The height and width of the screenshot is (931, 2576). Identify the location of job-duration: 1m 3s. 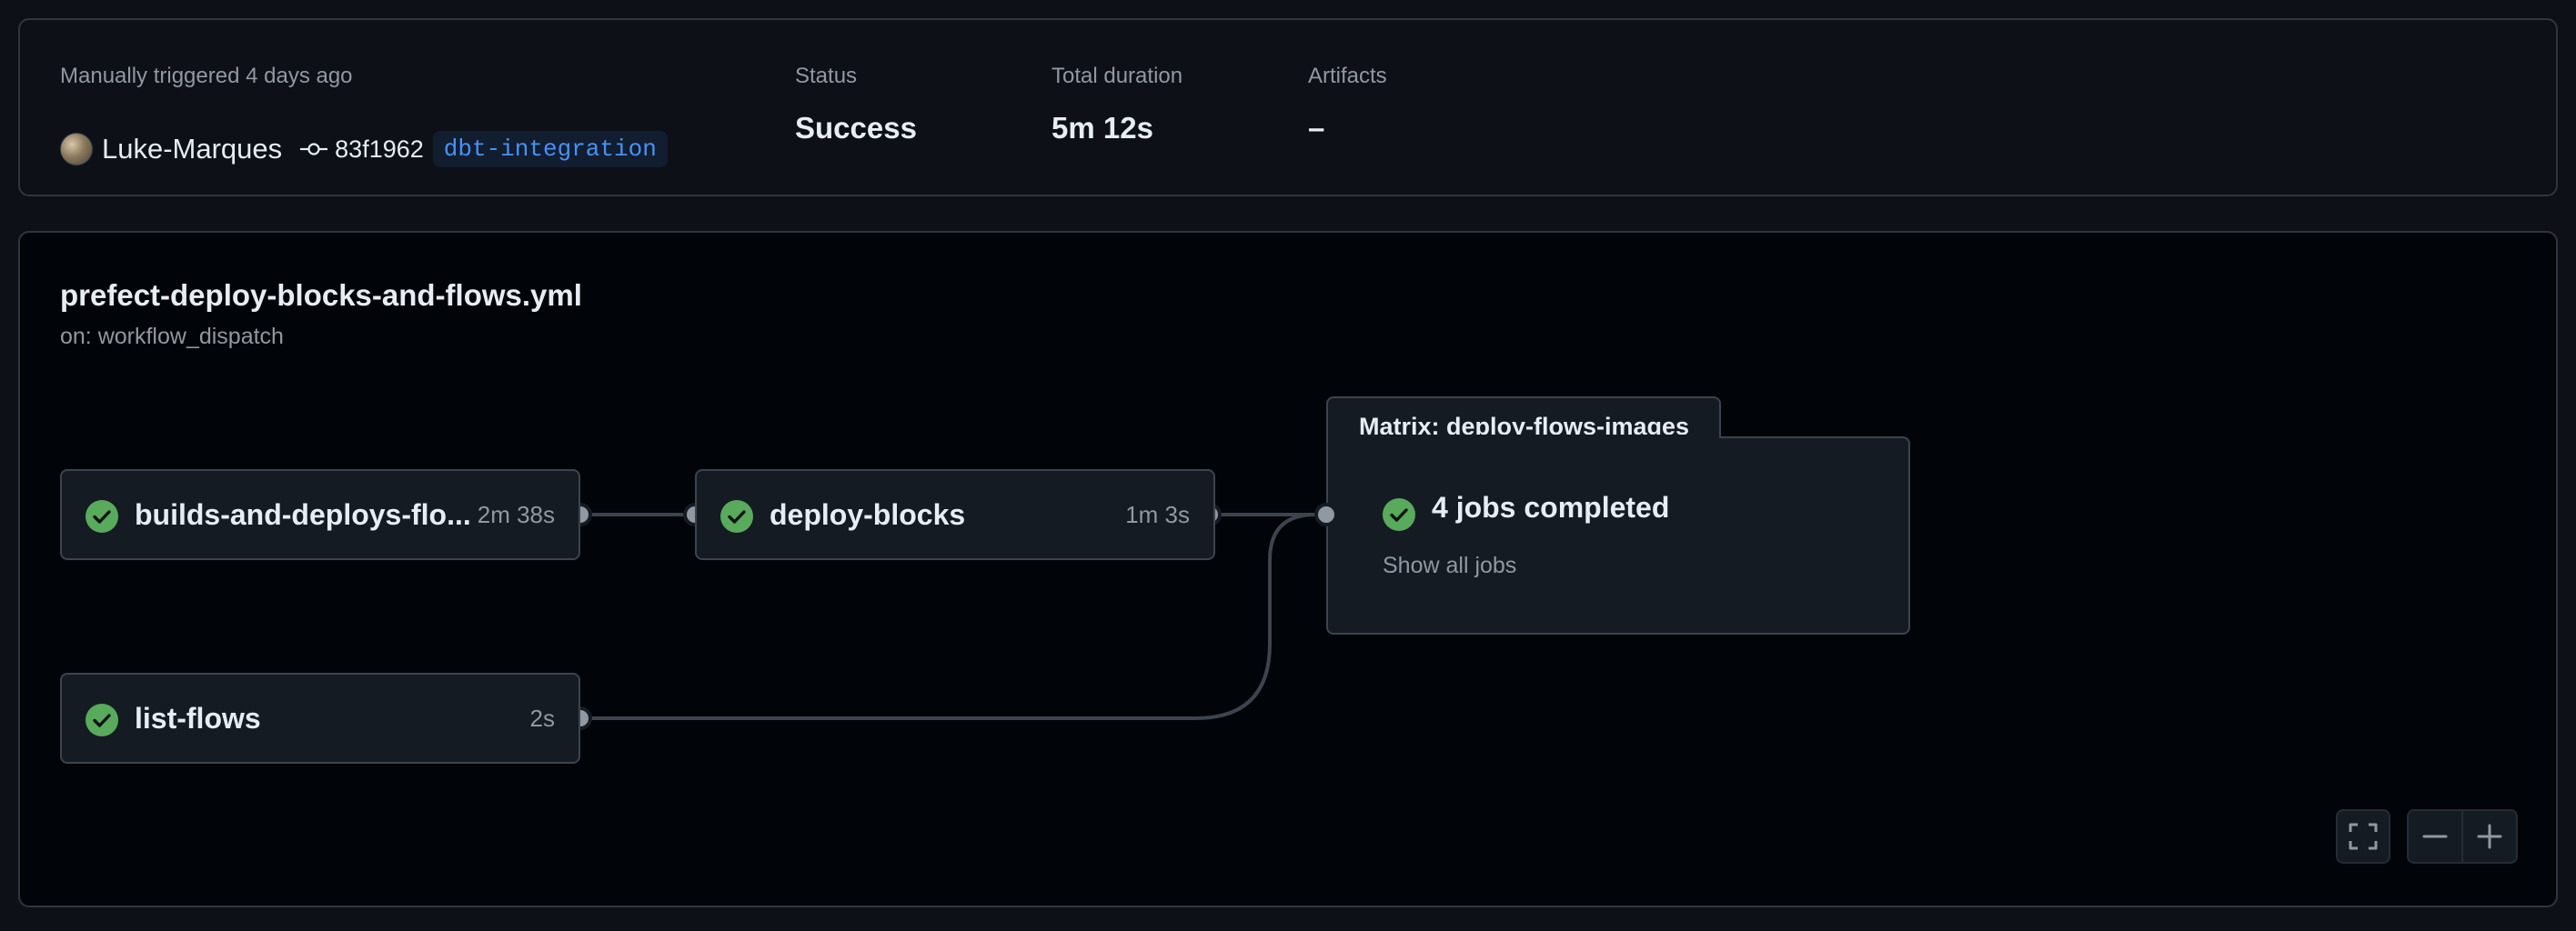
(1157, 514).